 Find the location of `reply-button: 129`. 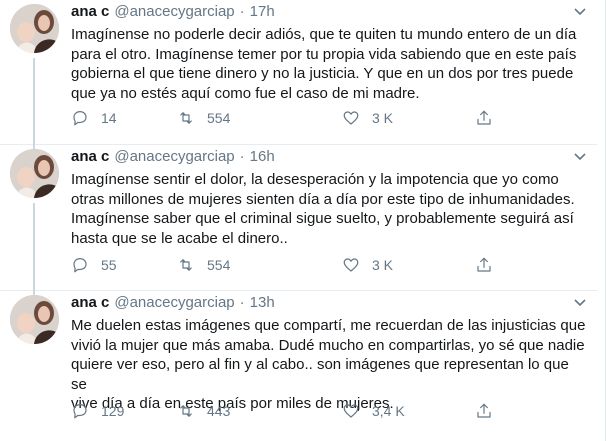

reply-button: 129 is located at coordinates (97, 411).